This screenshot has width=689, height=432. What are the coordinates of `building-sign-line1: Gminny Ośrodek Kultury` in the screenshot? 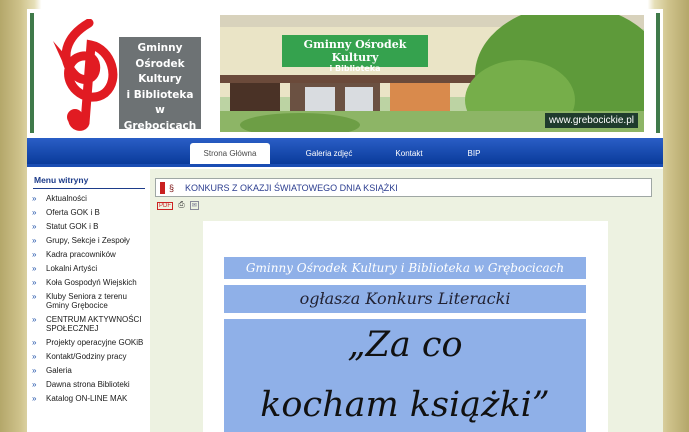 It's located at (355, 51).